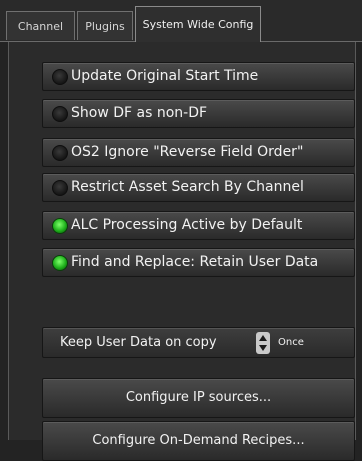 The height and width of the screenshot is (461, 362). I want to click on toggle-restrict-asset-search-by-channel: Restrict Asset Search By Channel, so click(198, 187).